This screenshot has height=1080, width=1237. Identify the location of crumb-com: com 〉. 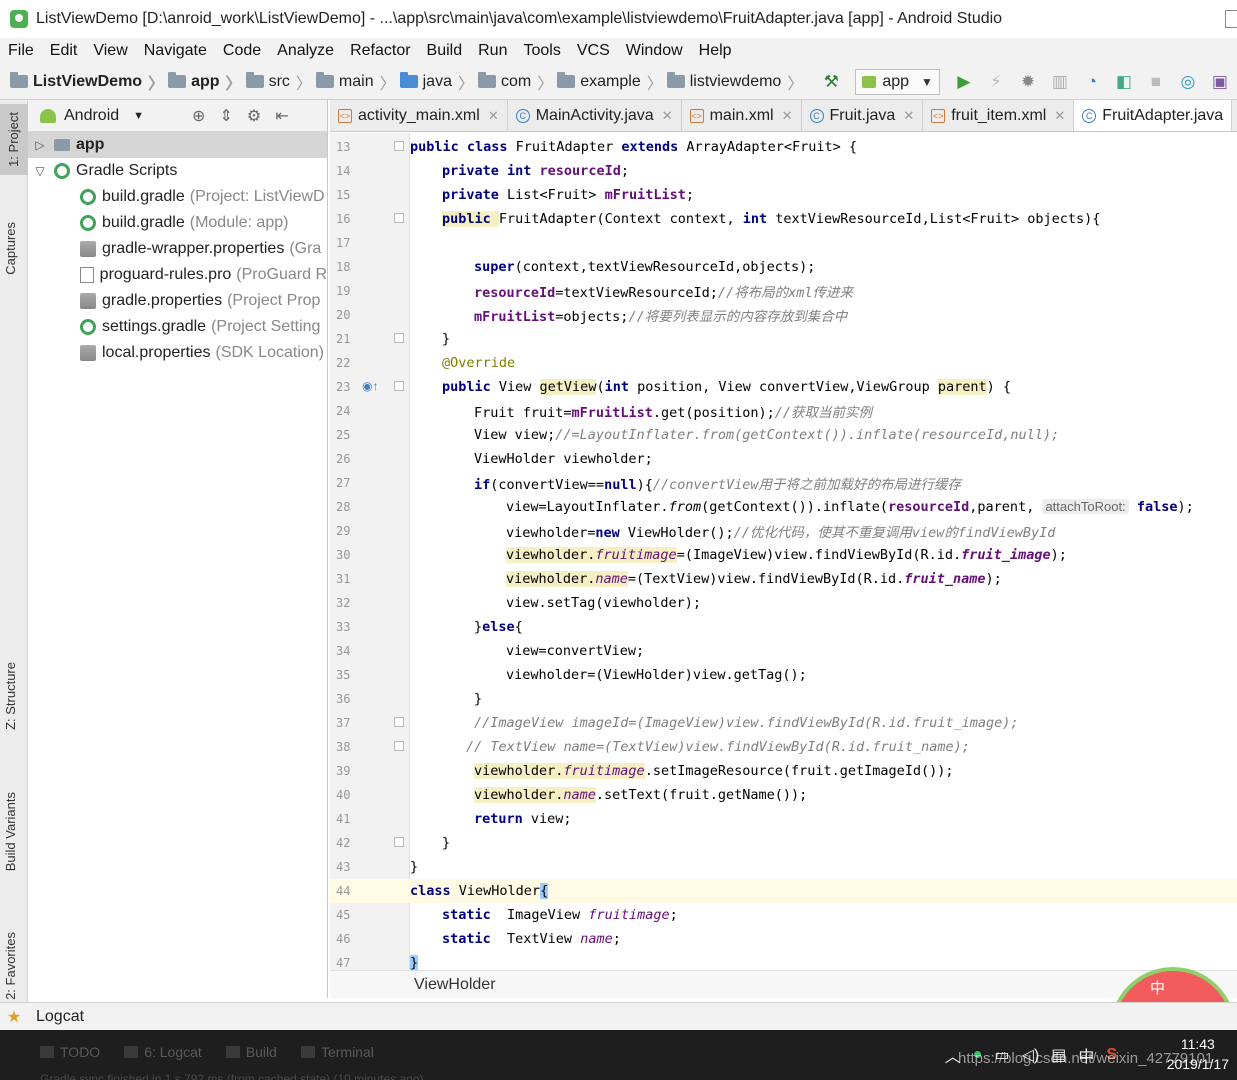
(515, 82).